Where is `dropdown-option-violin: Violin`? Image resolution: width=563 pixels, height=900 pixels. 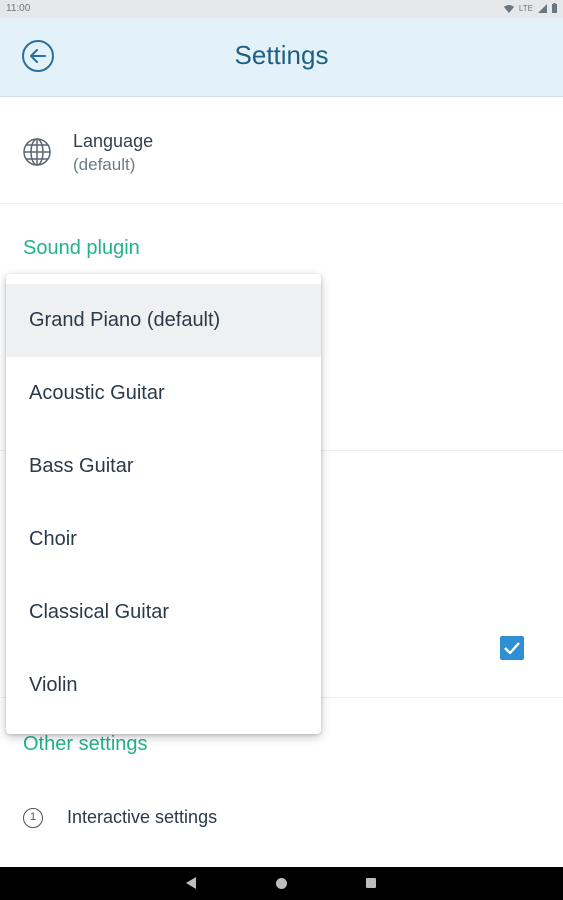 dropdown-option-violin: Violin is located at coordinates (163, 685).